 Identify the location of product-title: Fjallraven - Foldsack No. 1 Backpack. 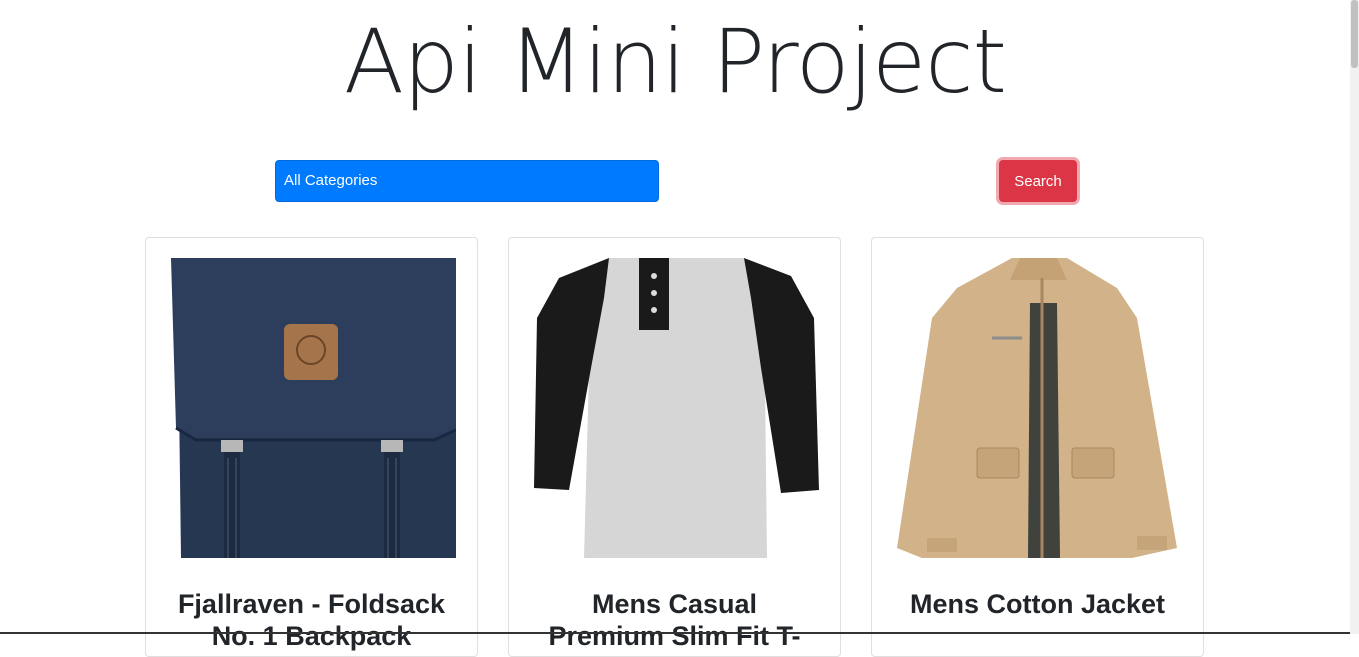
(311, 620).